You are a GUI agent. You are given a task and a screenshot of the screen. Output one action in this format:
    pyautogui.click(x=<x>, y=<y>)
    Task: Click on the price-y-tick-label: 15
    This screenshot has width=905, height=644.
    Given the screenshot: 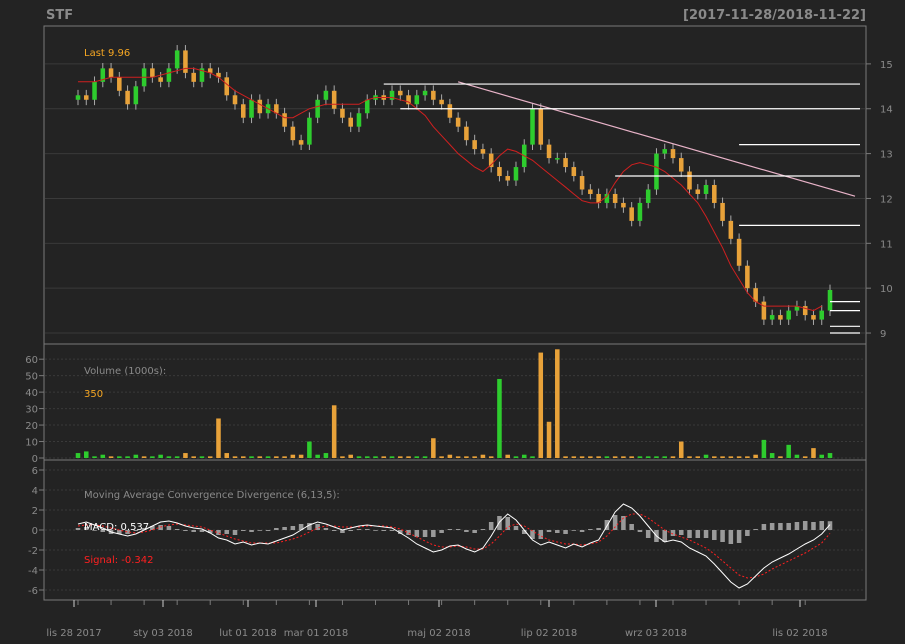 What is the action you would take?
    pyautogui.click(x=886, y=65)
    